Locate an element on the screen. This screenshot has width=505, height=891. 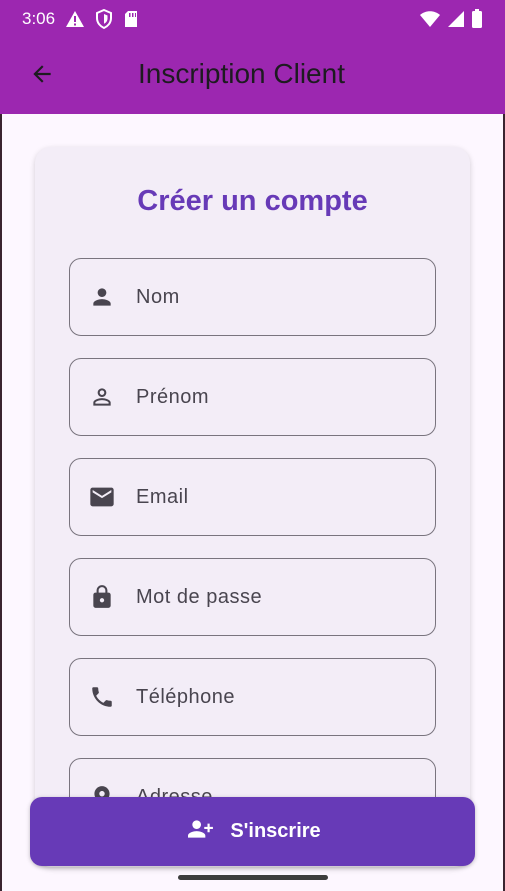
name-field-label: Nom is located at coordinates (158, 296).